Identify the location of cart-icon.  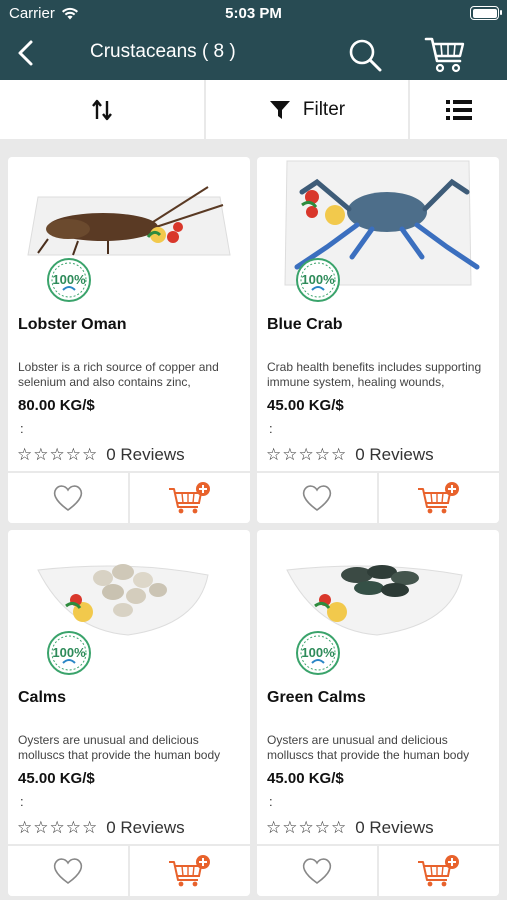
(445, 54).